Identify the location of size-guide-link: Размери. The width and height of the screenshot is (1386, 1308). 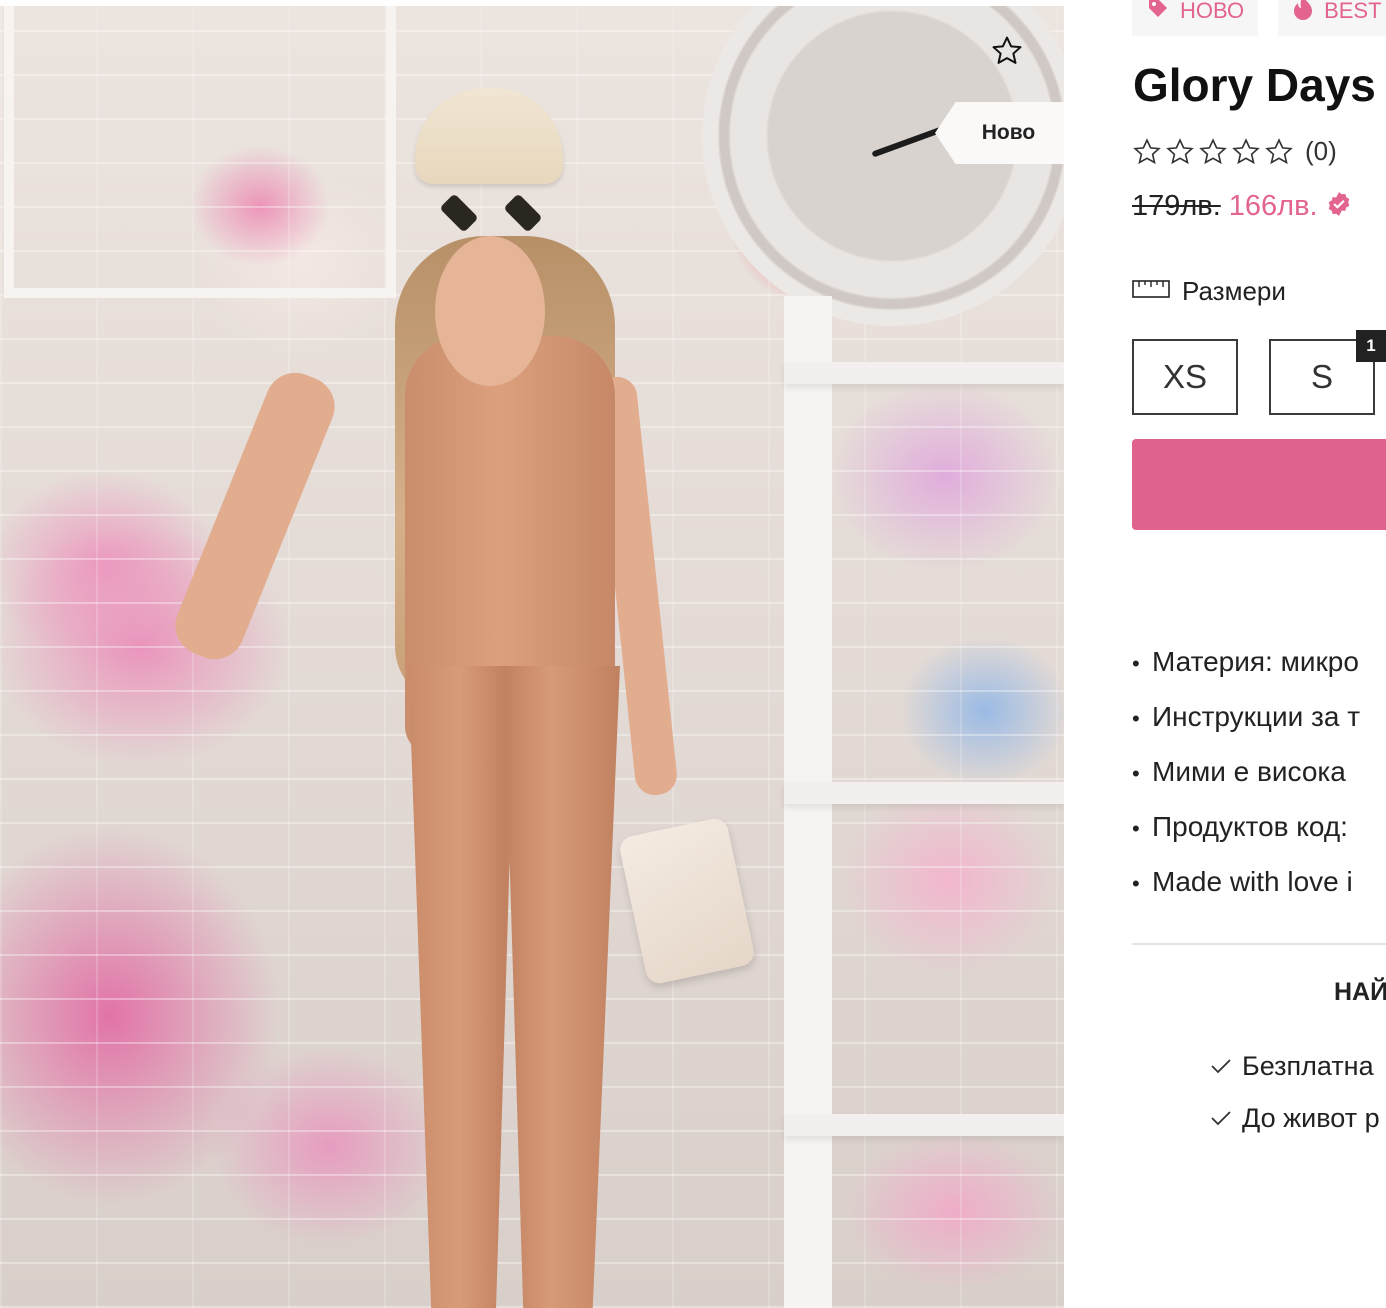
(1209, 291).